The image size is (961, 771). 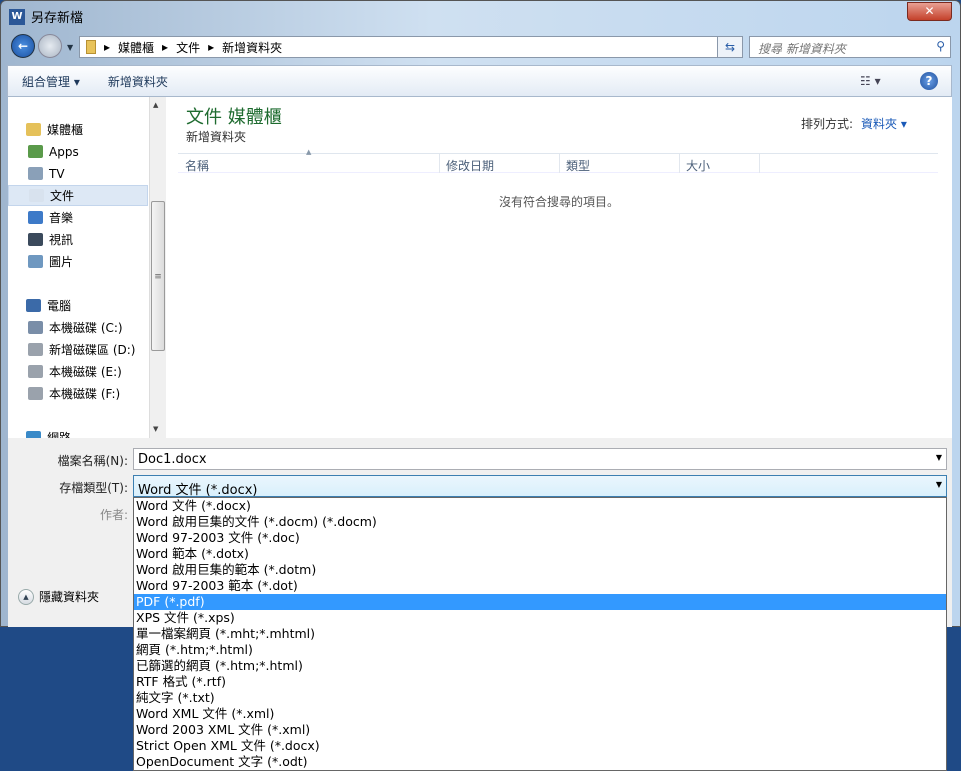 What do you see at coordinates (411, 47) in the screenshot?
I see `address-bar: ▸ 媒體櫃 ▸ 文件 ▸ 新增資料夾 ▼` at bounding box center [411, 47].